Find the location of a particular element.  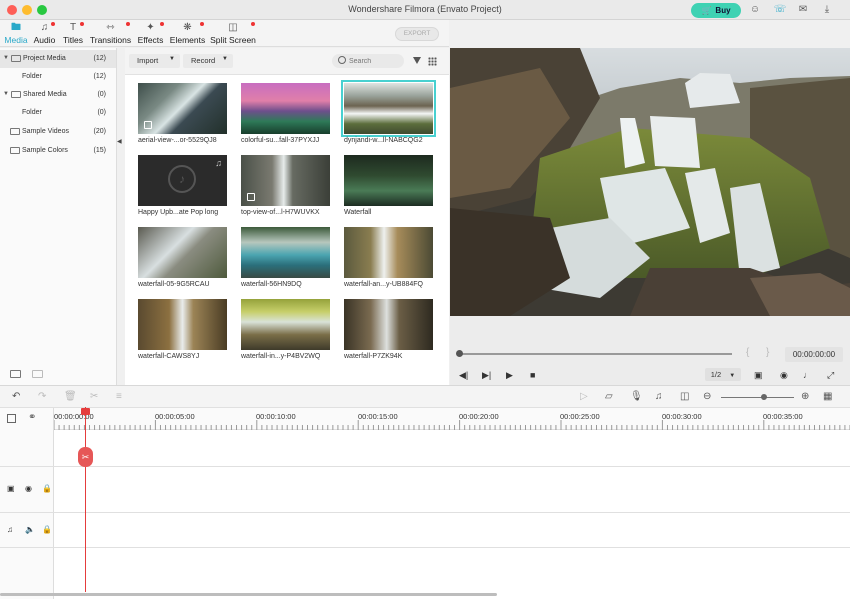

library-sample-colors: Sample Colors (15) is located at coordinates (58, 151).